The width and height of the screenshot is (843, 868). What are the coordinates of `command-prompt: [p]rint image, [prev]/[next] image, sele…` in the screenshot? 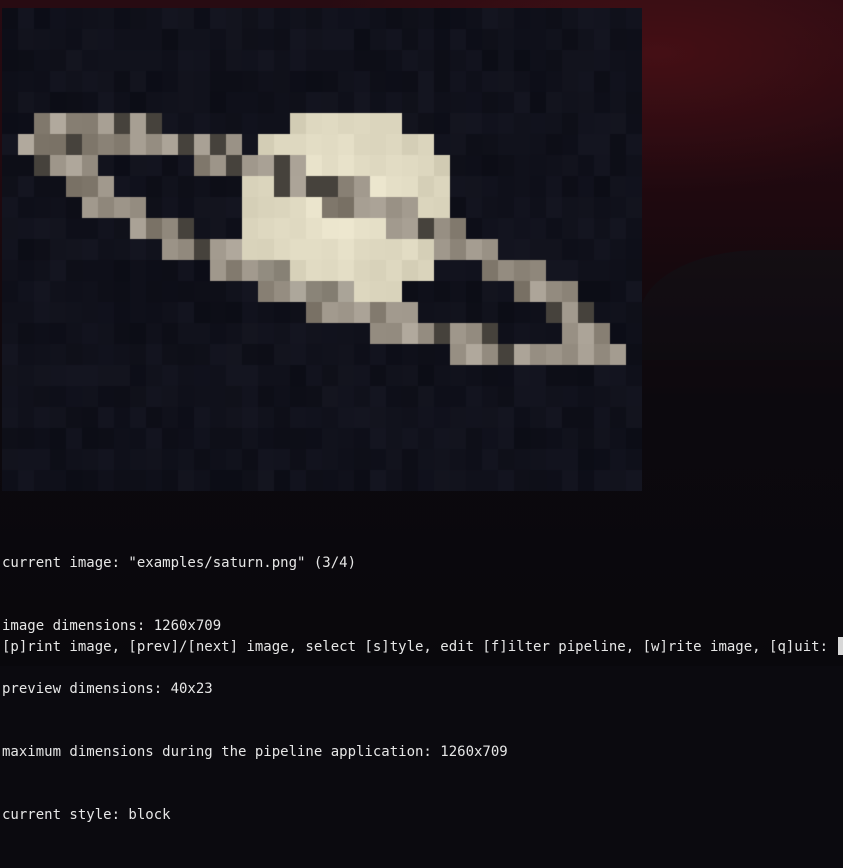 It's located at (422, 647).